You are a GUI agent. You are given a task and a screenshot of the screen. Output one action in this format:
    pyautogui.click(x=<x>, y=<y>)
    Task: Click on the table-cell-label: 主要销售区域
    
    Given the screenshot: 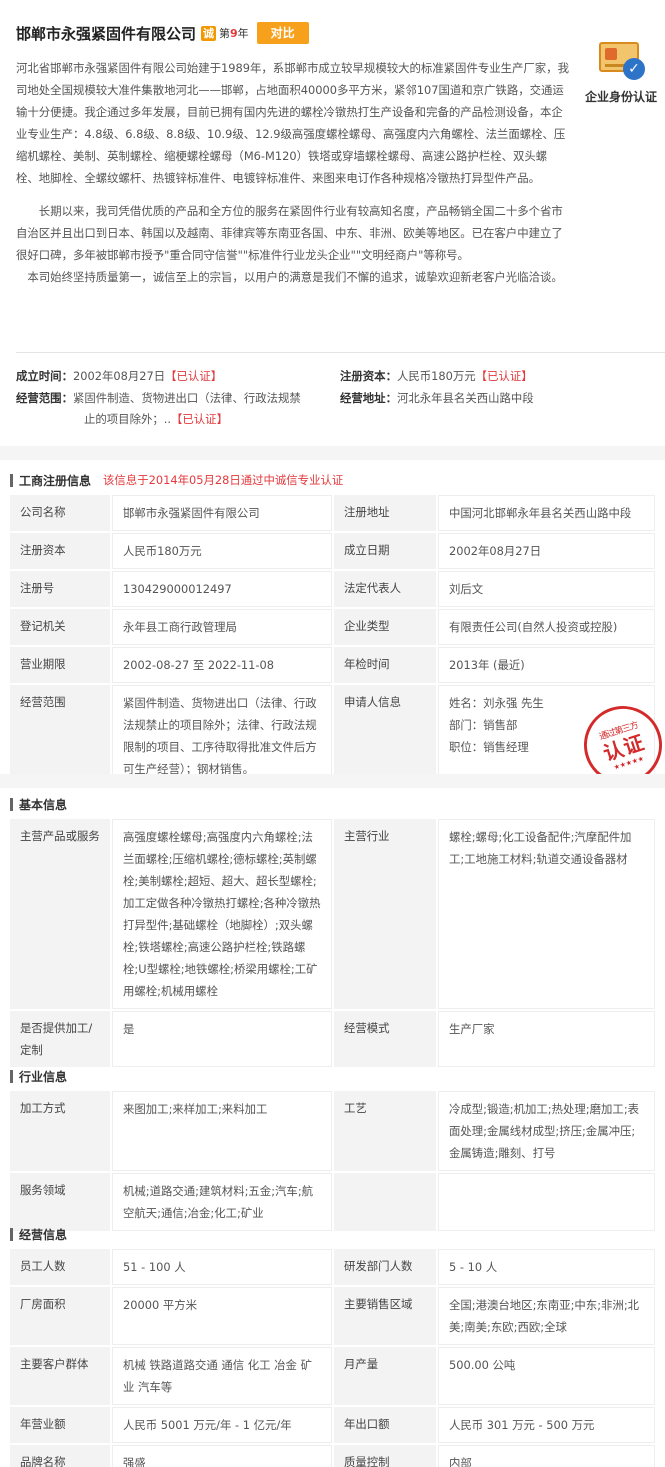 What is the action you would take?
    pyautogui.click(x=385, y=1316)
    